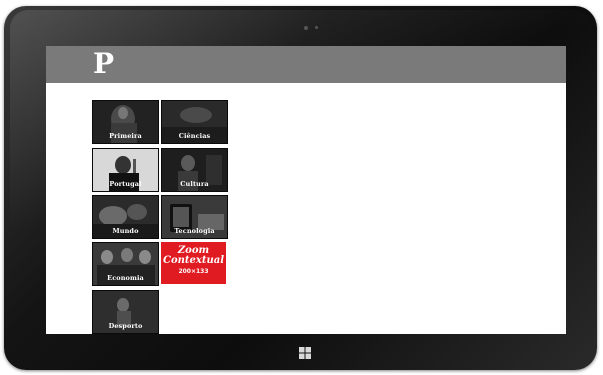 The width and height of the screenshot is (603, 375). I want to click on camera-icon, so click(306, 28).